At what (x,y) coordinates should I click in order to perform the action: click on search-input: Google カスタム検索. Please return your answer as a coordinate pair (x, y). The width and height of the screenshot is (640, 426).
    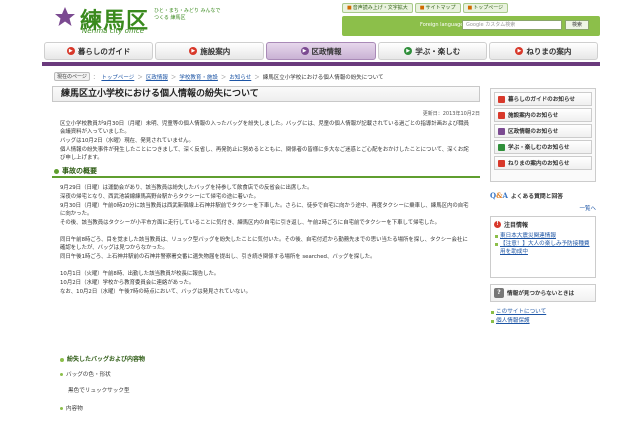
    Looking at the image, I should click on (512, 25).